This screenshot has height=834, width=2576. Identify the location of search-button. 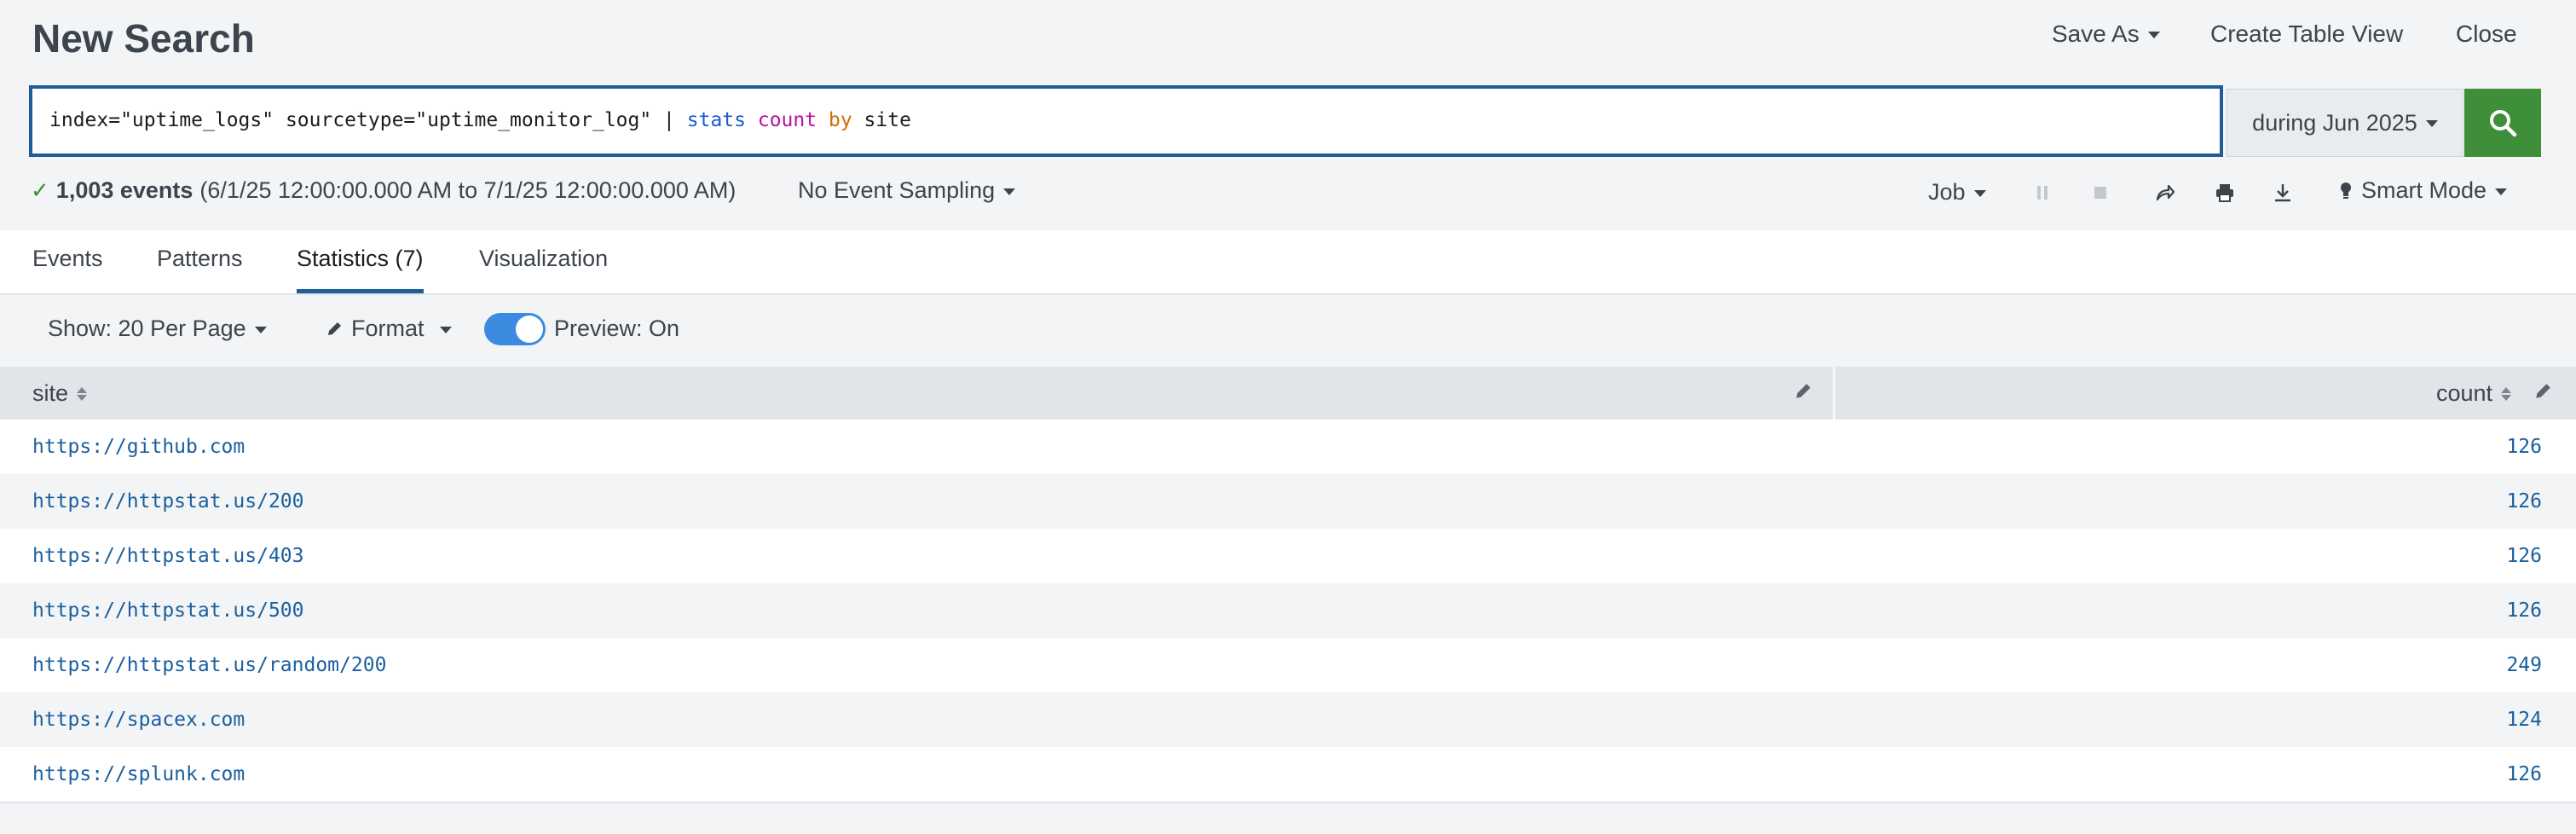
(2502, 123).